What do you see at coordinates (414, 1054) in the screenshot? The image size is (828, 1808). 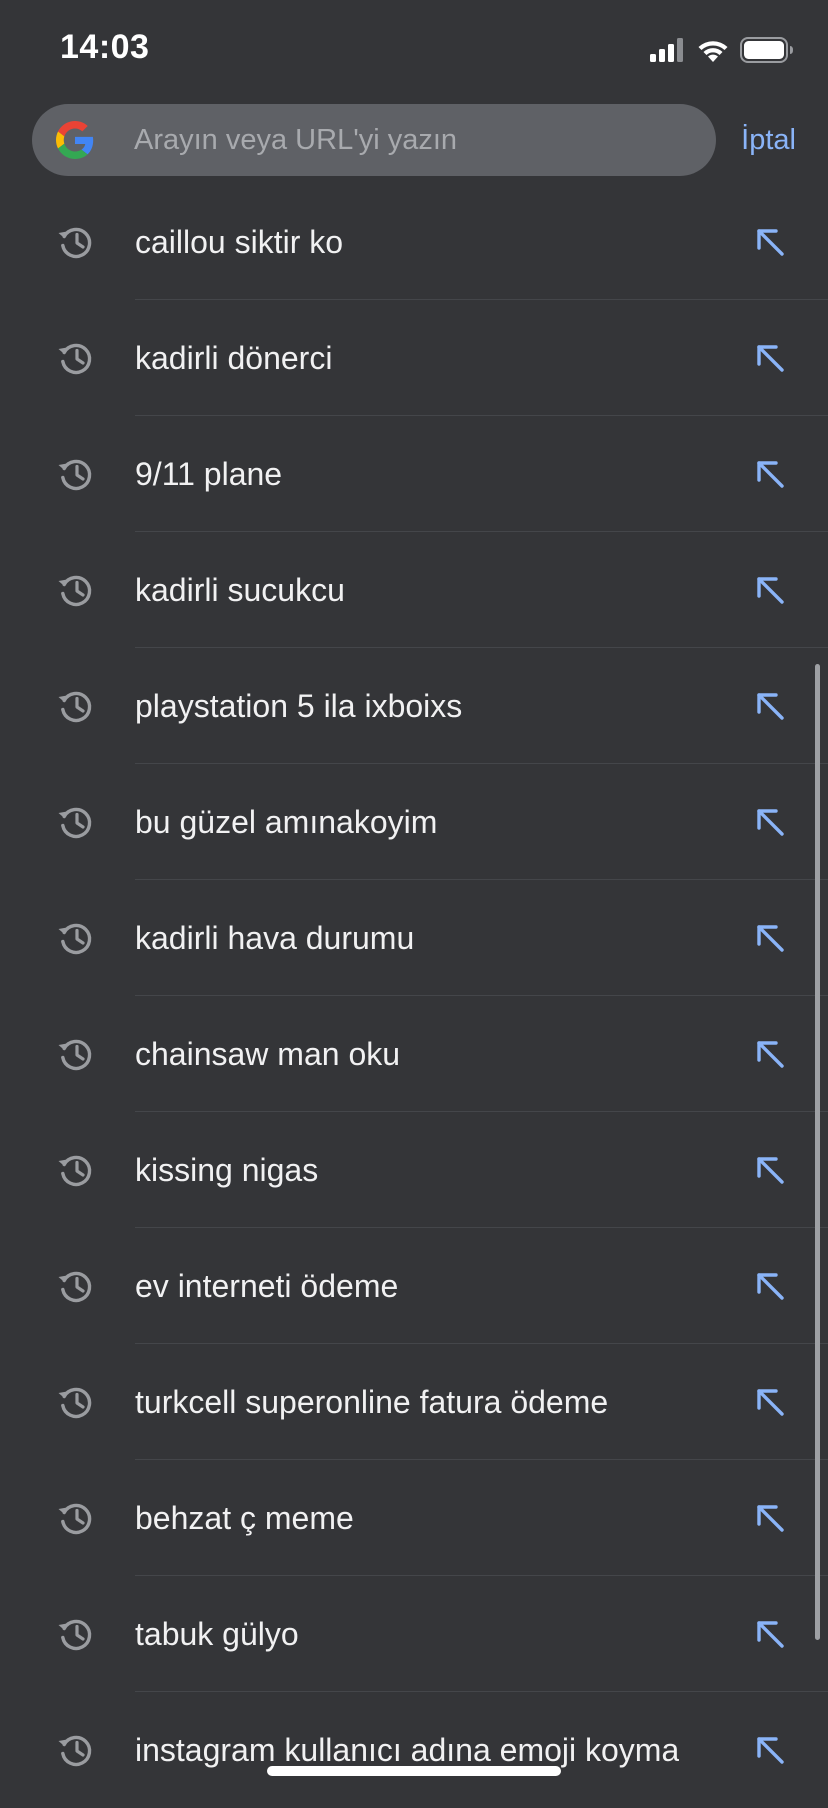 I see `history-item: chainsaw man oku` at bounding box center [414, 1054].